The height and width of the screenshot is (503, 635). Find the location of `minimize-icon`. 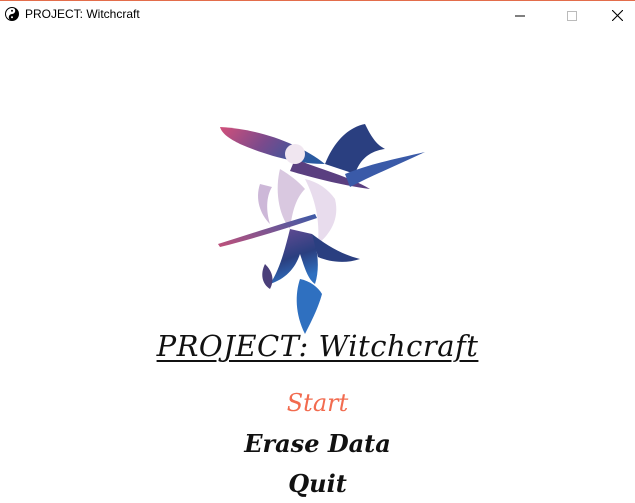

minimize-icon is located at coordinates (520, 15).